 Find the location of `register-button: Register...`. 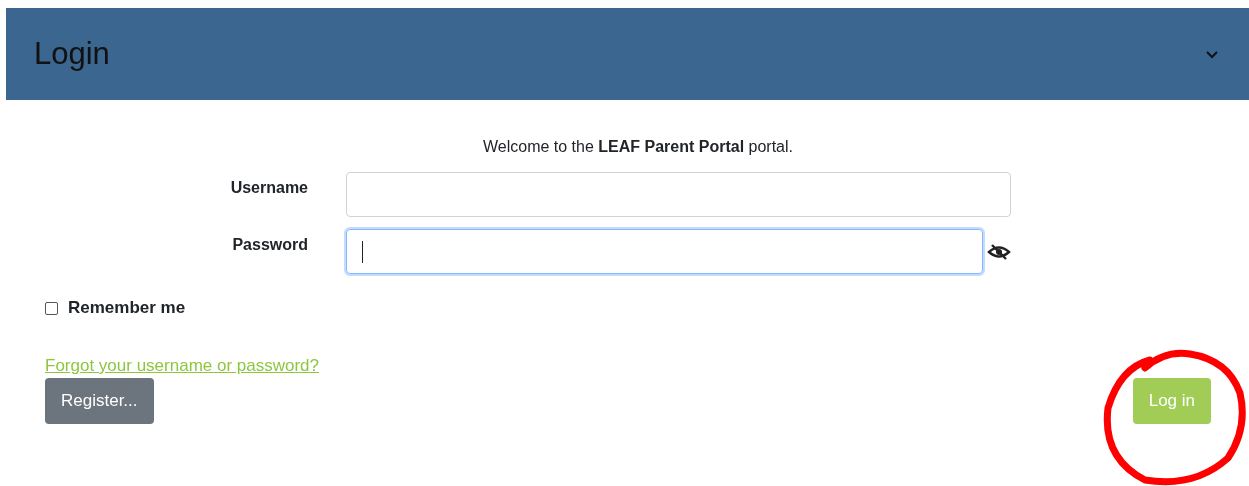

register-button: Register... is located at coordinates (99, 401).